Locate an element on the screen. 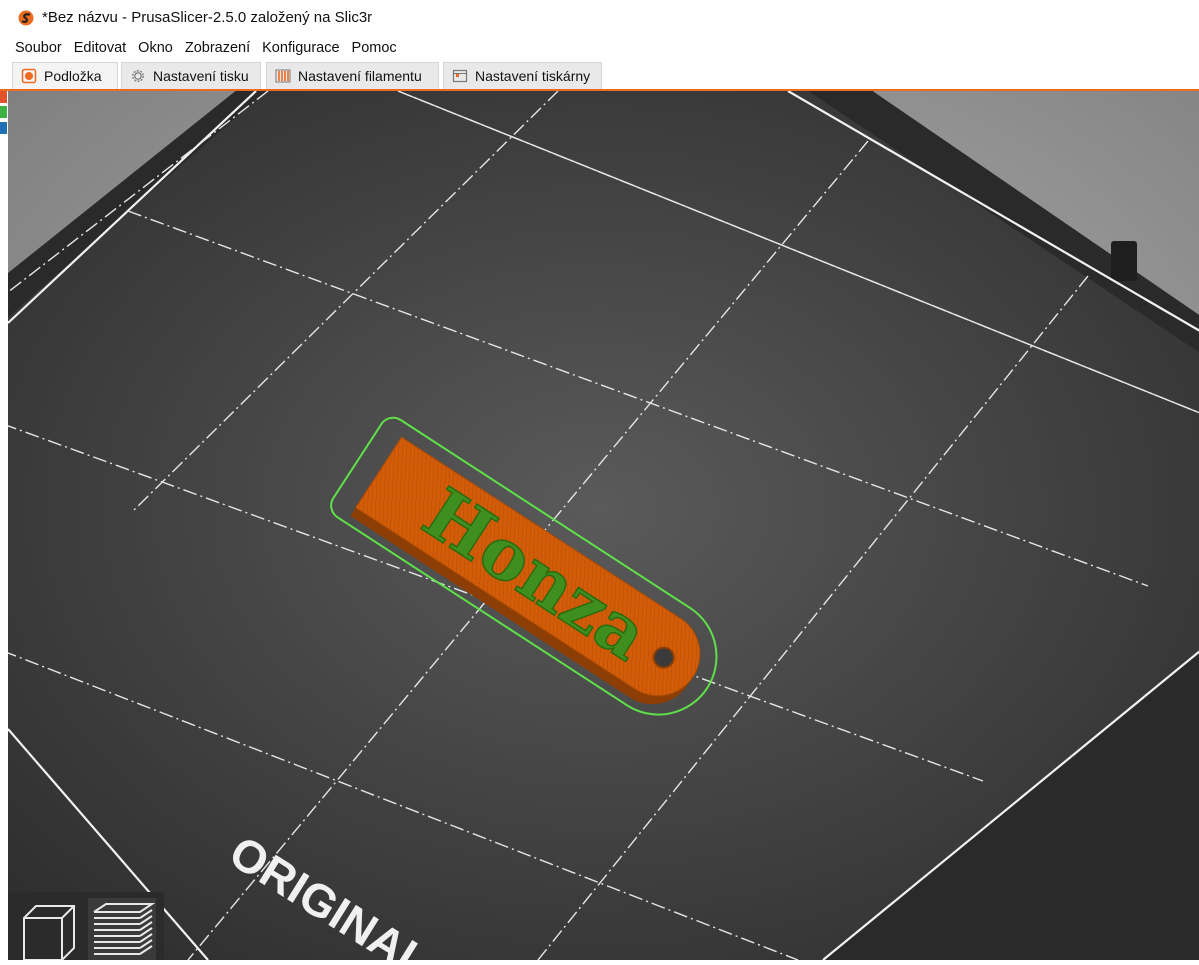 Image resolution: width=1199 pixels, height=965 pixels. tab-plater: Podložka is located at coordinates (65, 77).